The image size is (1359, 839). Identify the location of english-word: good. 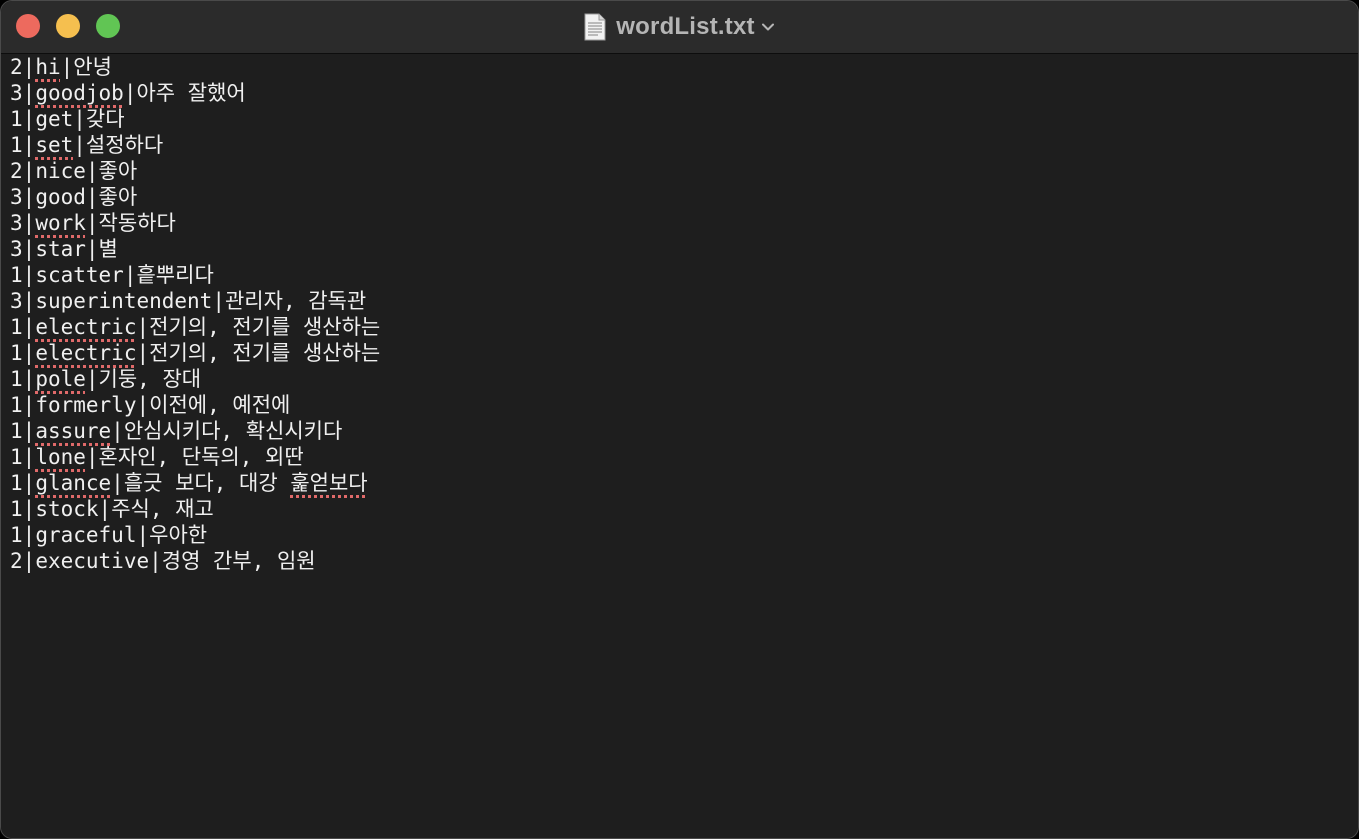
(60, 197).